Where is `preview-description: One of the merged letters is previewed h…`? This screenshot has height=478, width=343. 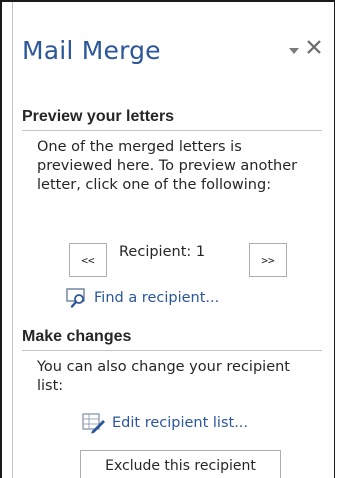 preview-description: One of the merged letters is previewed h… is located at coordinates (167, 166).